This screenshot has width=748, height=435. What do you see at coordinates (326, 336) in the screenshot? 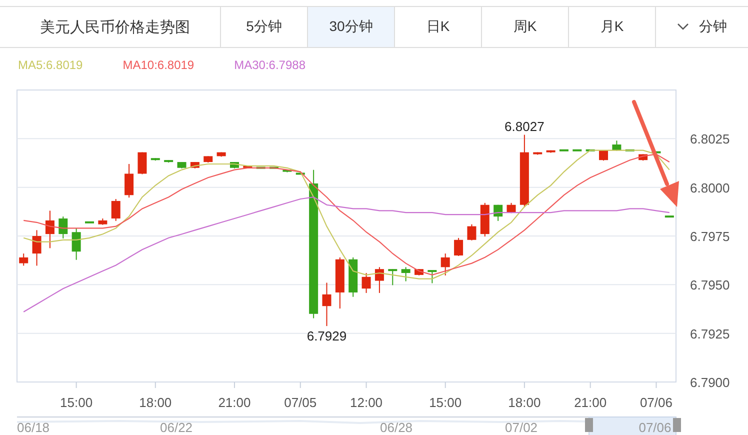
I see `price-annotation: 6.7929` at bounding box center [326, 336].